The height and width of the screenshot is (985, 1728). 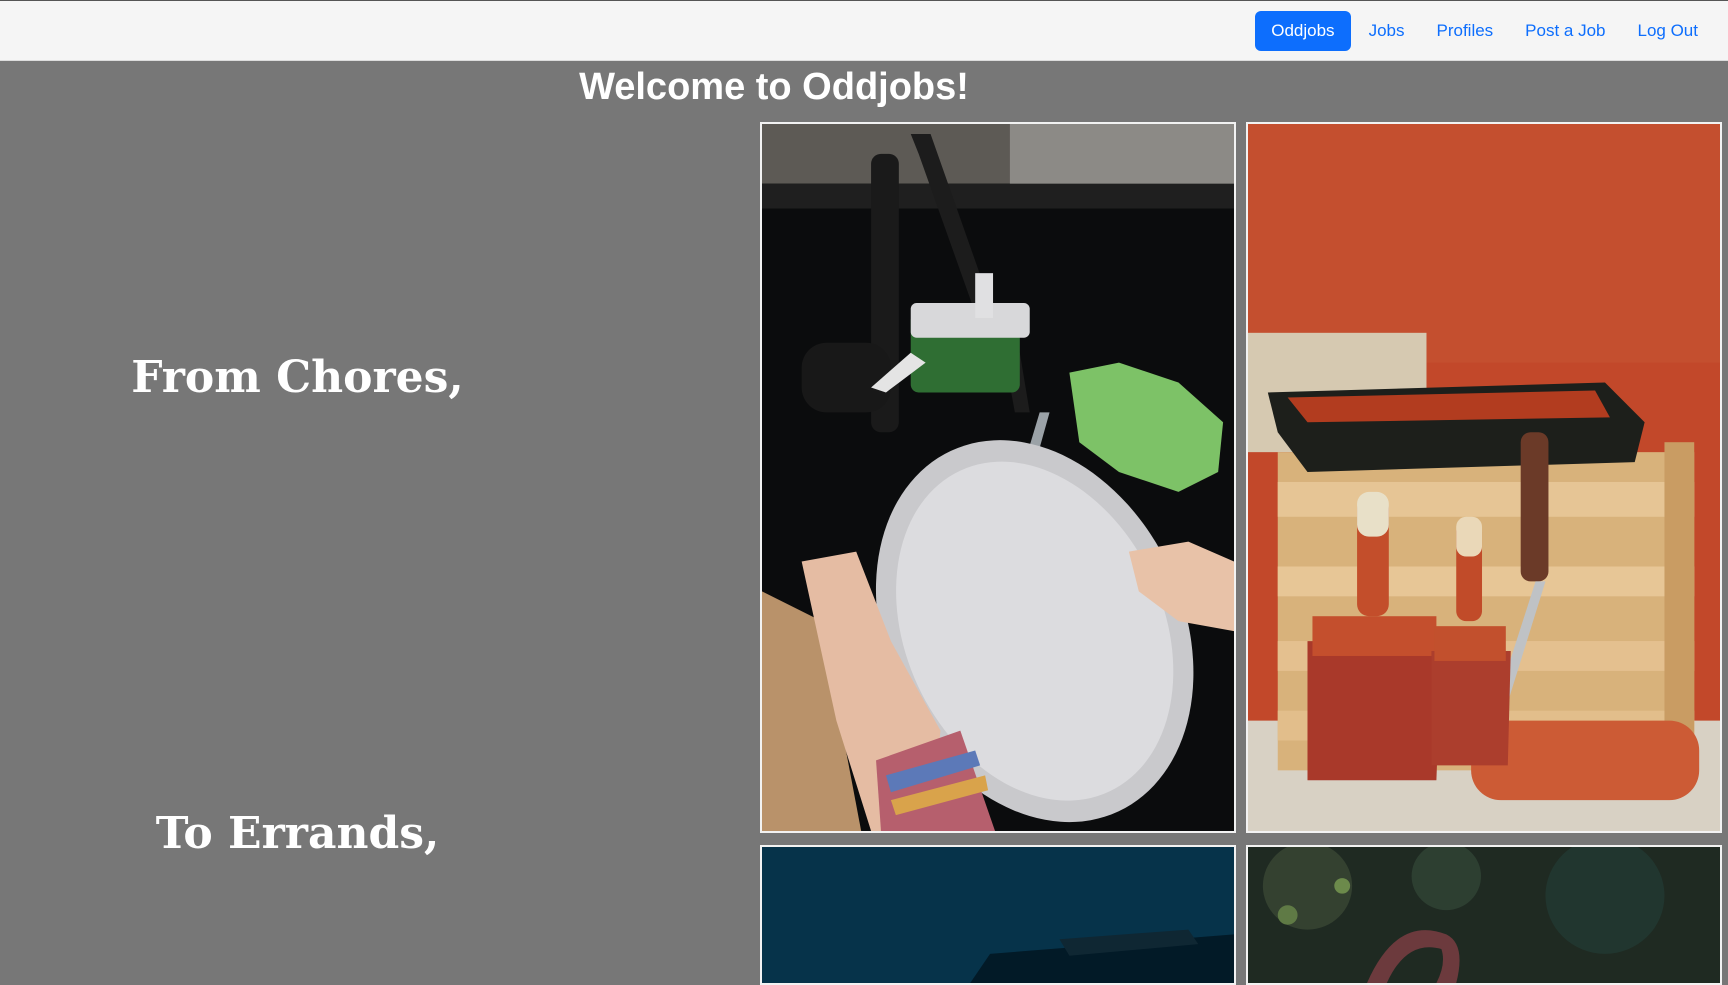 What do you see at coordinates (998, 915) in the screenshot?
I see `teal-photo` at bounding box center [998, 915].